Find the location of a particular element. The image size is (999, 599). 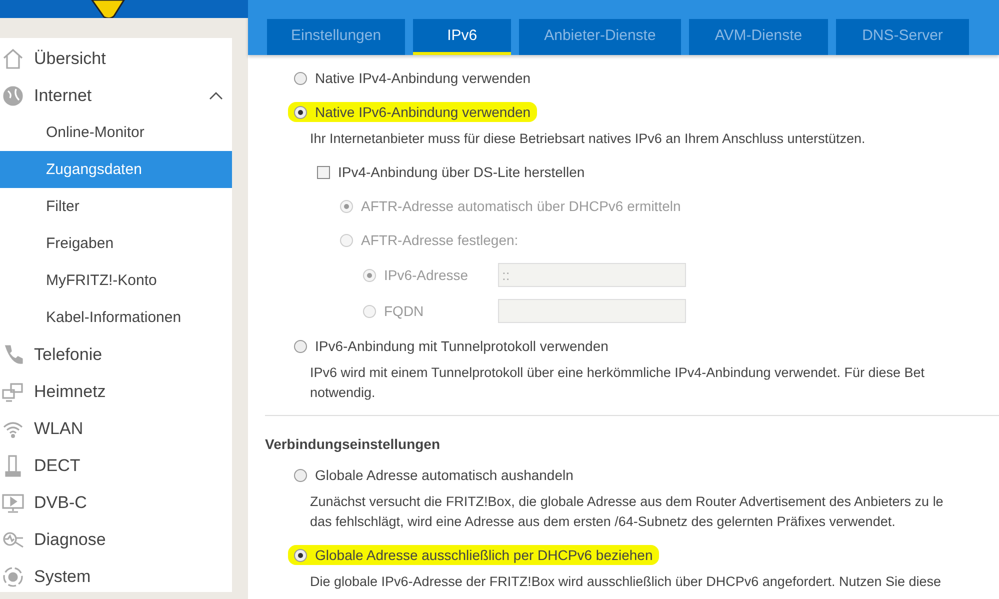

menu-item: Internet is located at coordinates (116, 95).